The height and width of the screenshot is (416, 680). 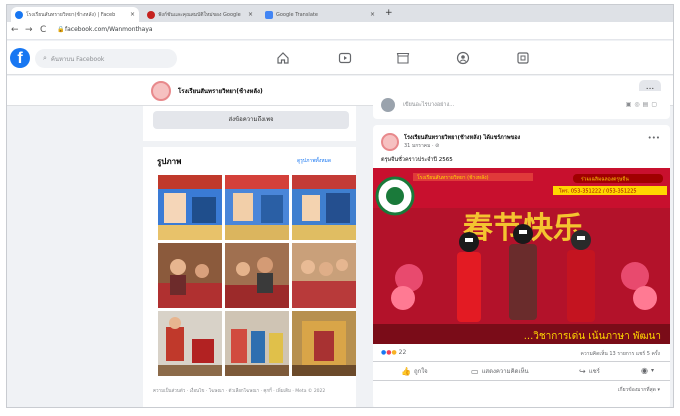 I want to click on post-composer: เขียนอะไรบางอย่าง... ▣◎▤▢, so click(x=521, y=105).